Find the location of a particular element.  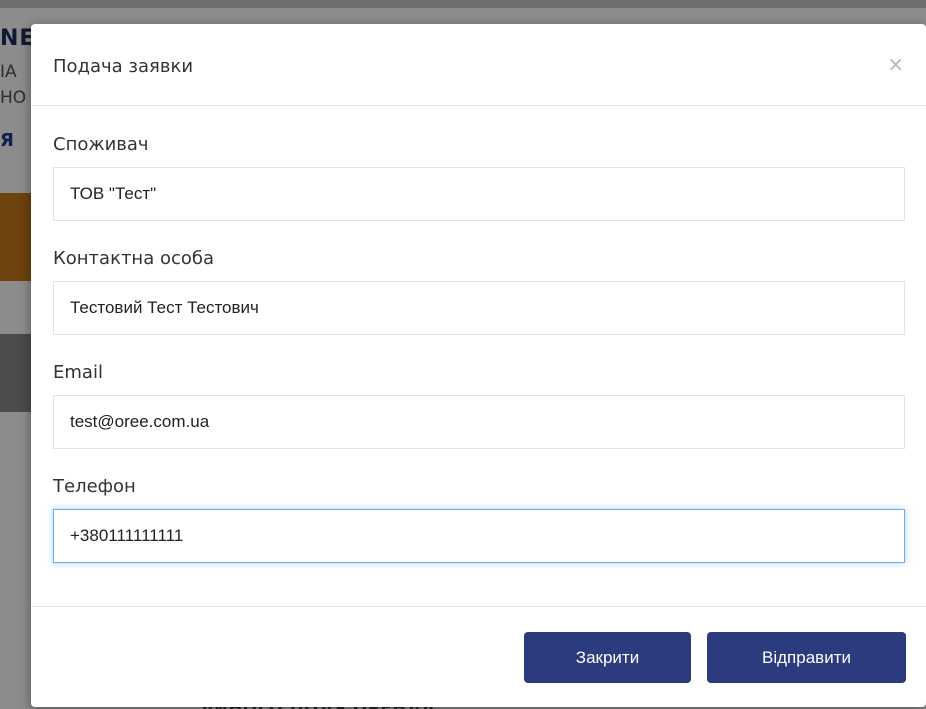

modal-footer: Закрити Відправити is located at coordinates (478, 656).